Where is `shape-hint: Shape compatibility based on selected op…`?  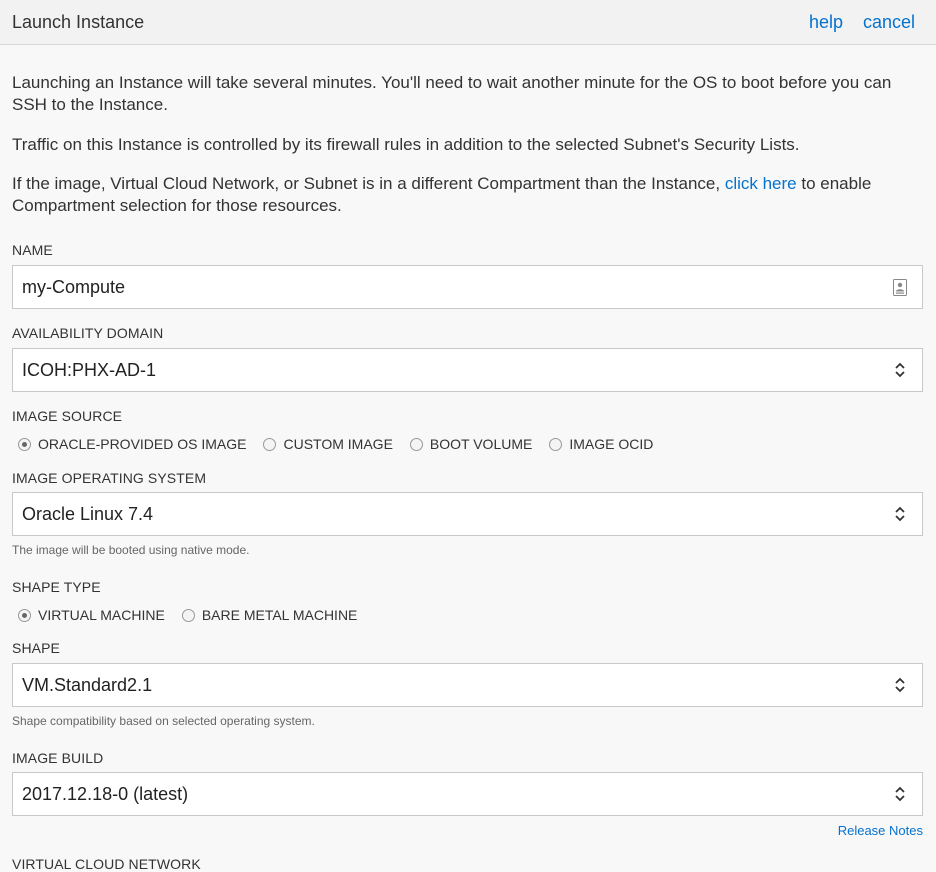 shape-hint: Shape compatibility based on selected op… is located at coordinates (163, 721).